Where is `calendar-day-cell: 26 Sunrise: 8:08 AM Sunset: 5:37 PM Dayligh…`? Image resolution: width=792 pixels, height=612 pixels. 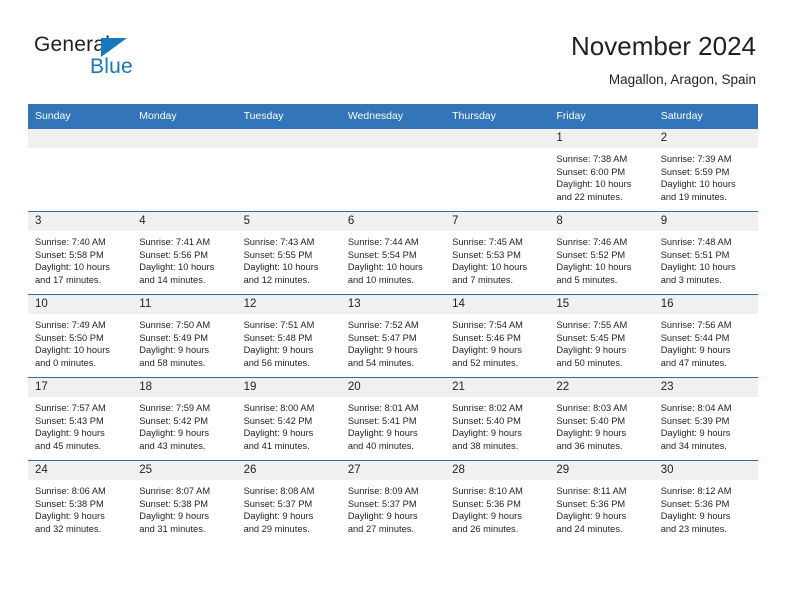
calendar-day-cell: 26 Sunrise: 8:08 AM Sunset: 5:37 PM Dayligh… is located at coordinates (288, 501).